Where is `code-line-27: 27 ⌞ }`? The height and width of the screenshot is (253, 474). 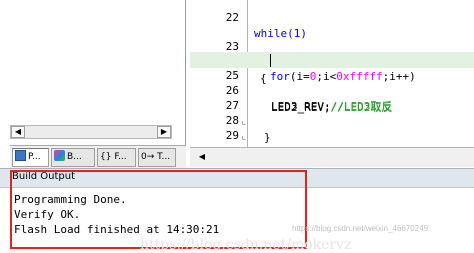
code-line-27: 27 ⌞ } is located at coordinates (332, 113).